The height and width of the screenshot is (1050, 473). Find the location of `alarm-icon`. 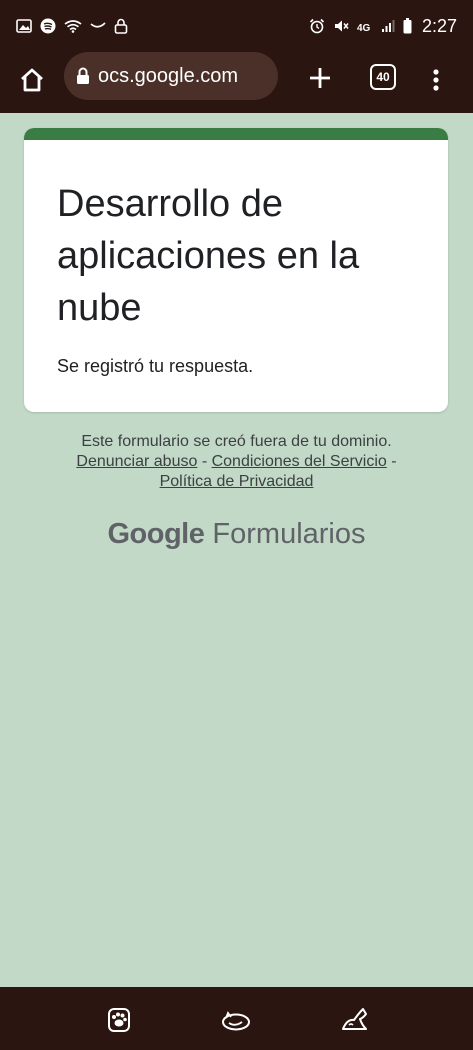

alarm-icon is located at coordinates (317, 26).